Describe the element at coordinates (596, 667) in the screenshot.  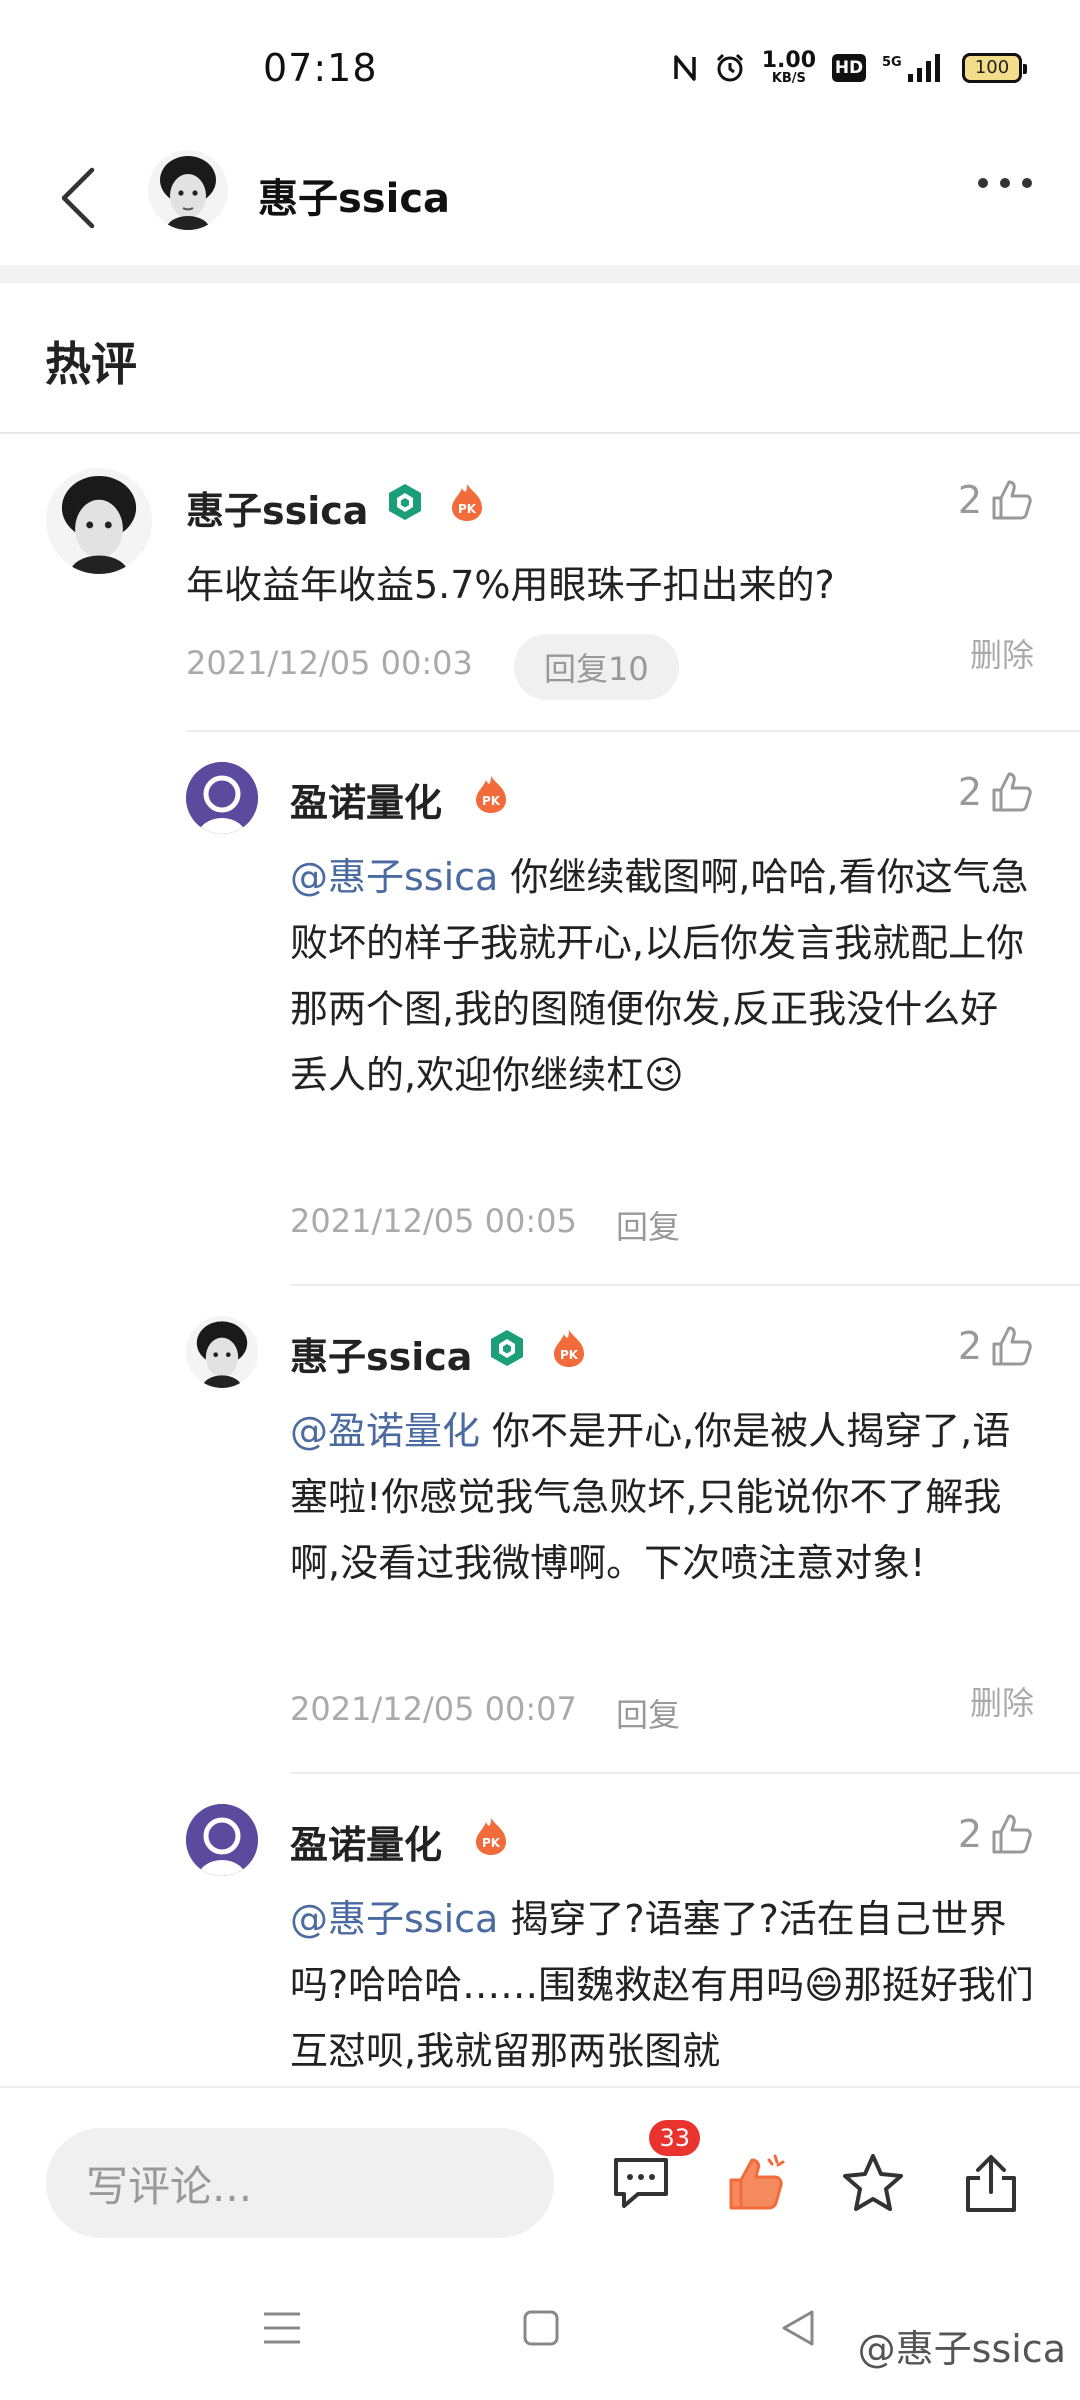
I see `reply-button: 回复10` at that location.